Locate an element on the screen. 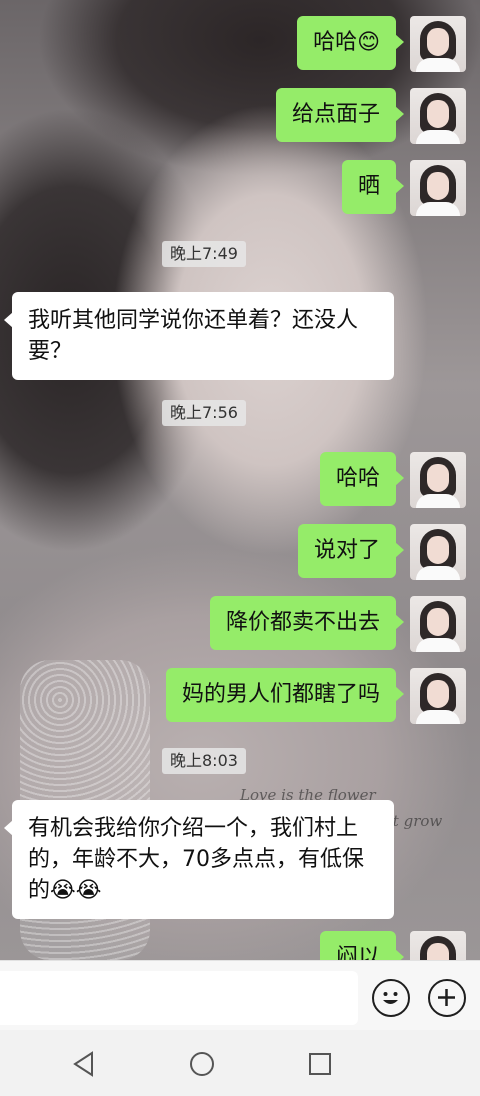  chat-input-bar is located at coordinates (240, 995).